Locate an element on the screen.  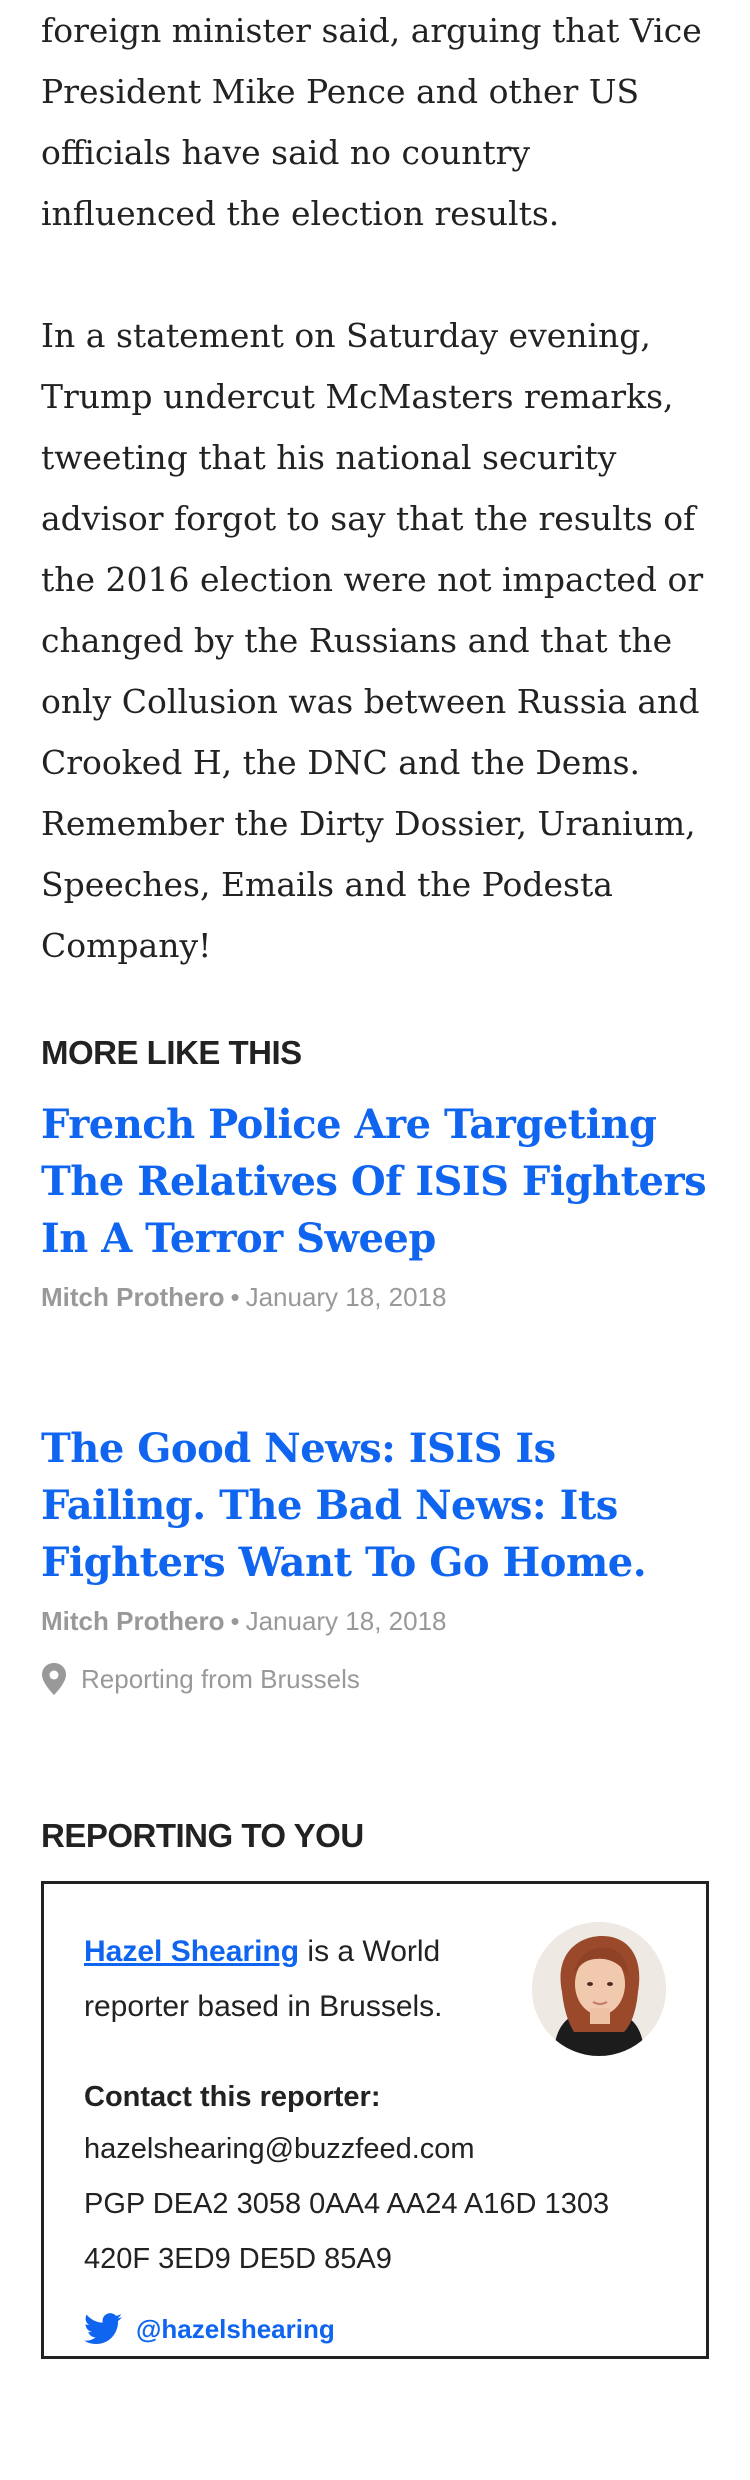
avatar is located at coordinates (599, 1989).